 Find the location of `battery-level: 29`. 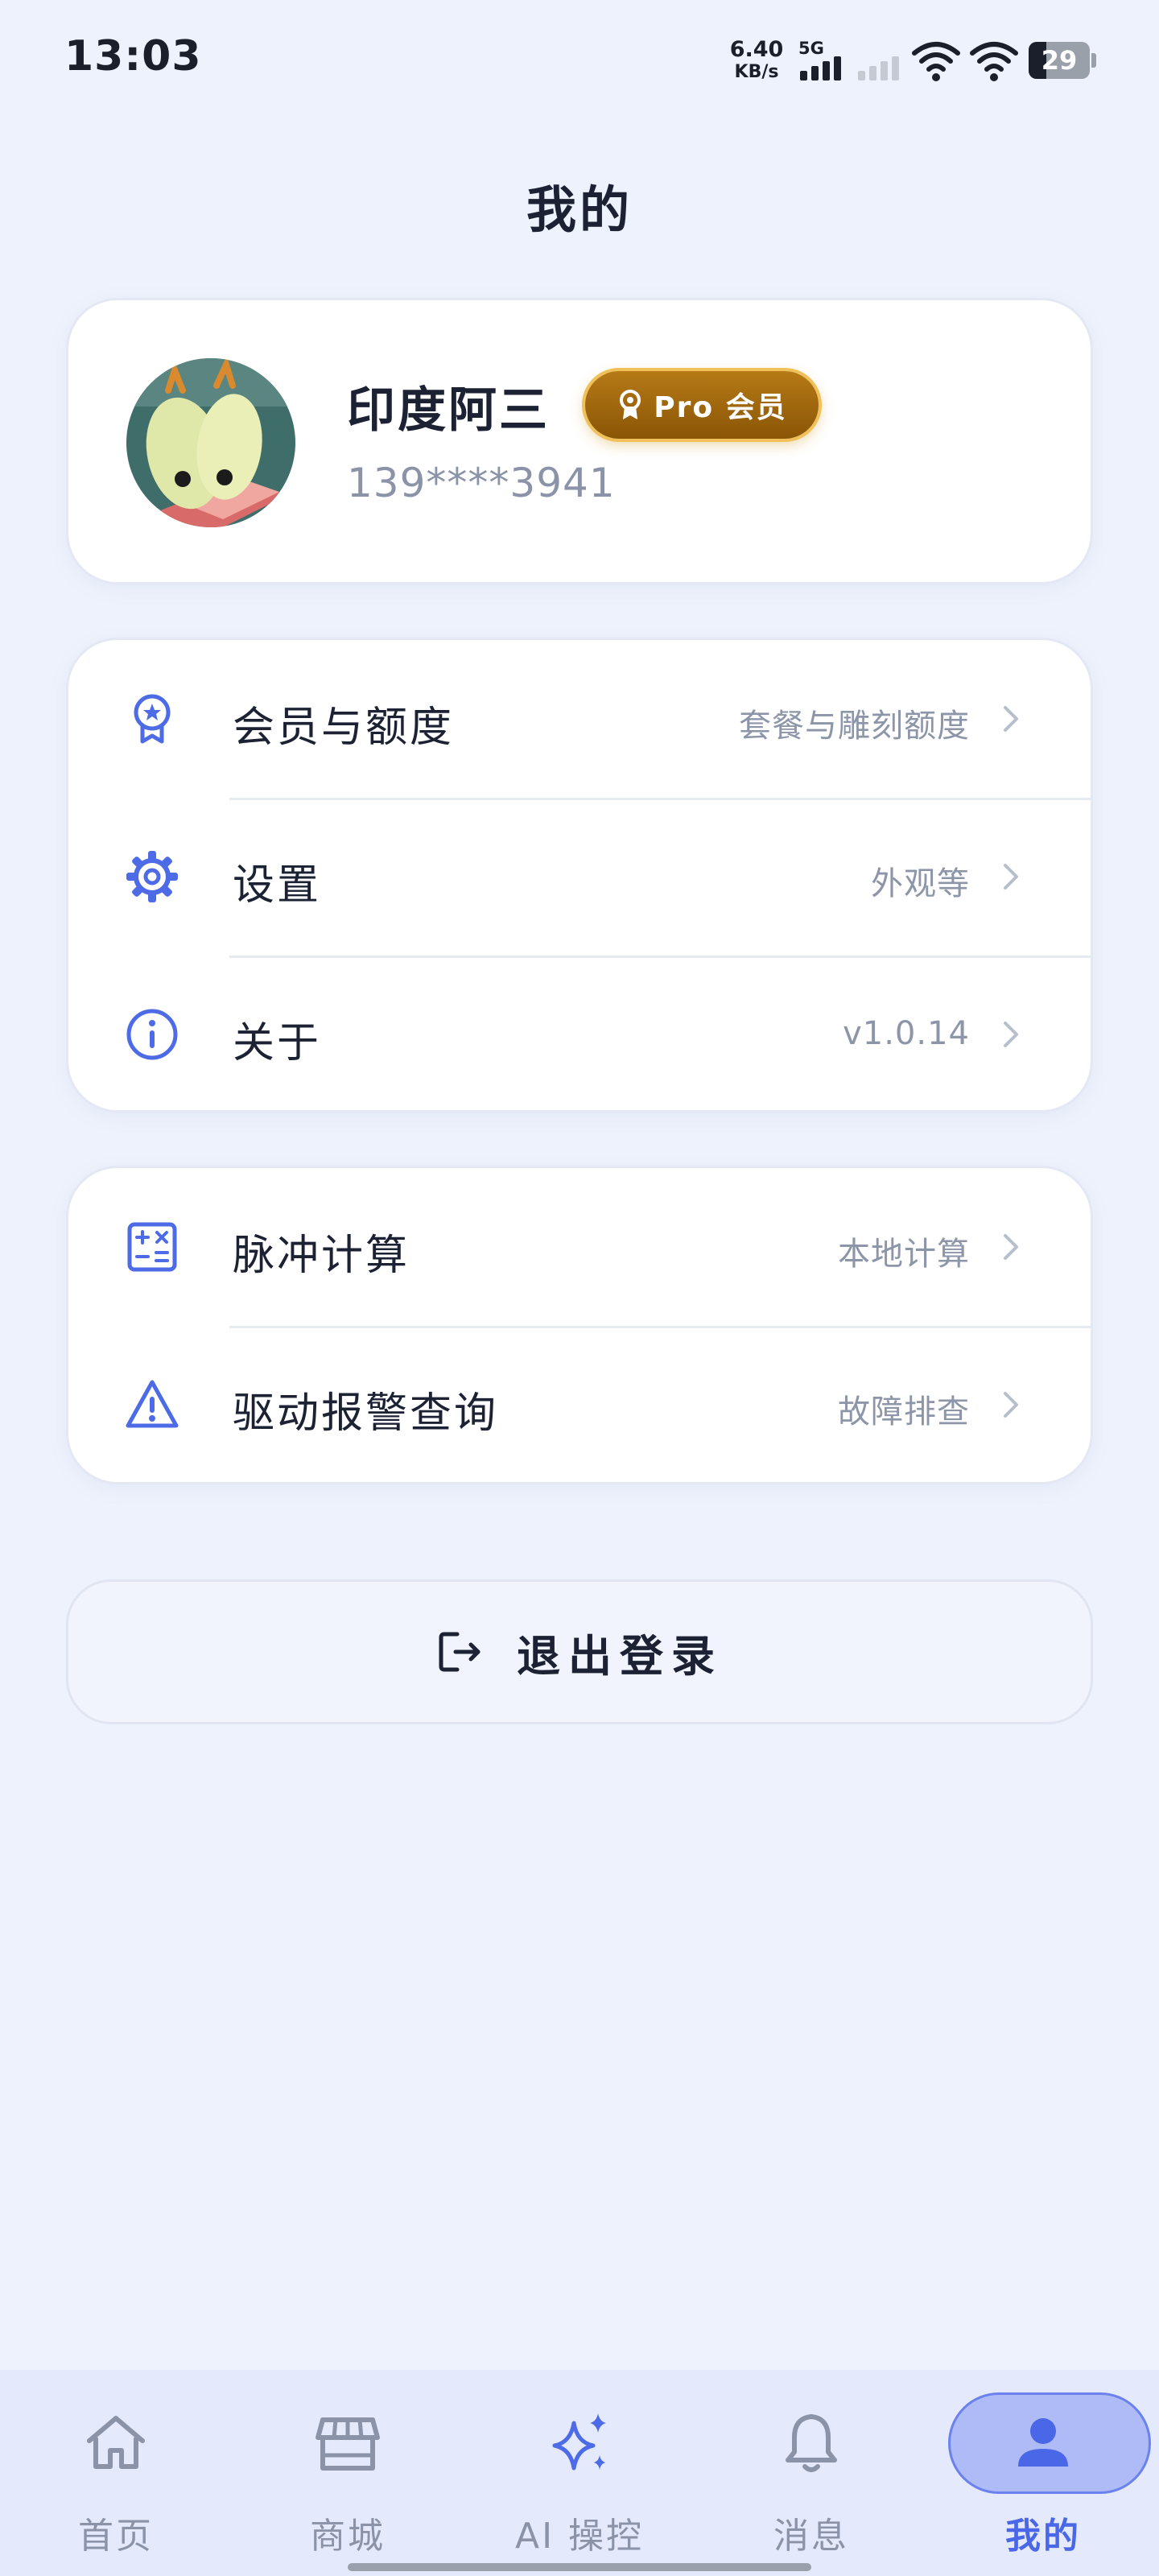

battery-level: 29 is located at coordinates (1059, 60).